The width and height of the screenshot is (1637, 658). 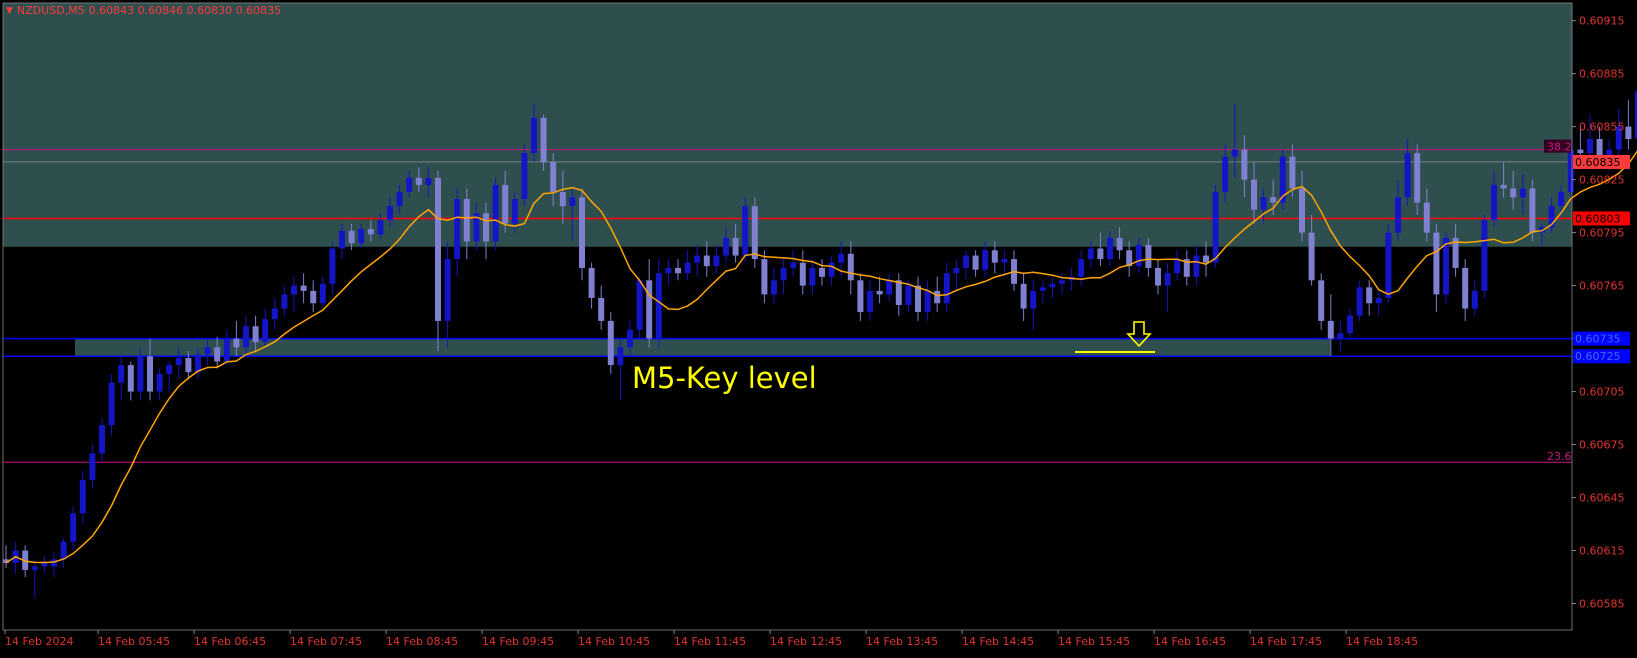 I want to click on zone-bottom-price-tag: 0.60725, so click(x=1598, y=356).